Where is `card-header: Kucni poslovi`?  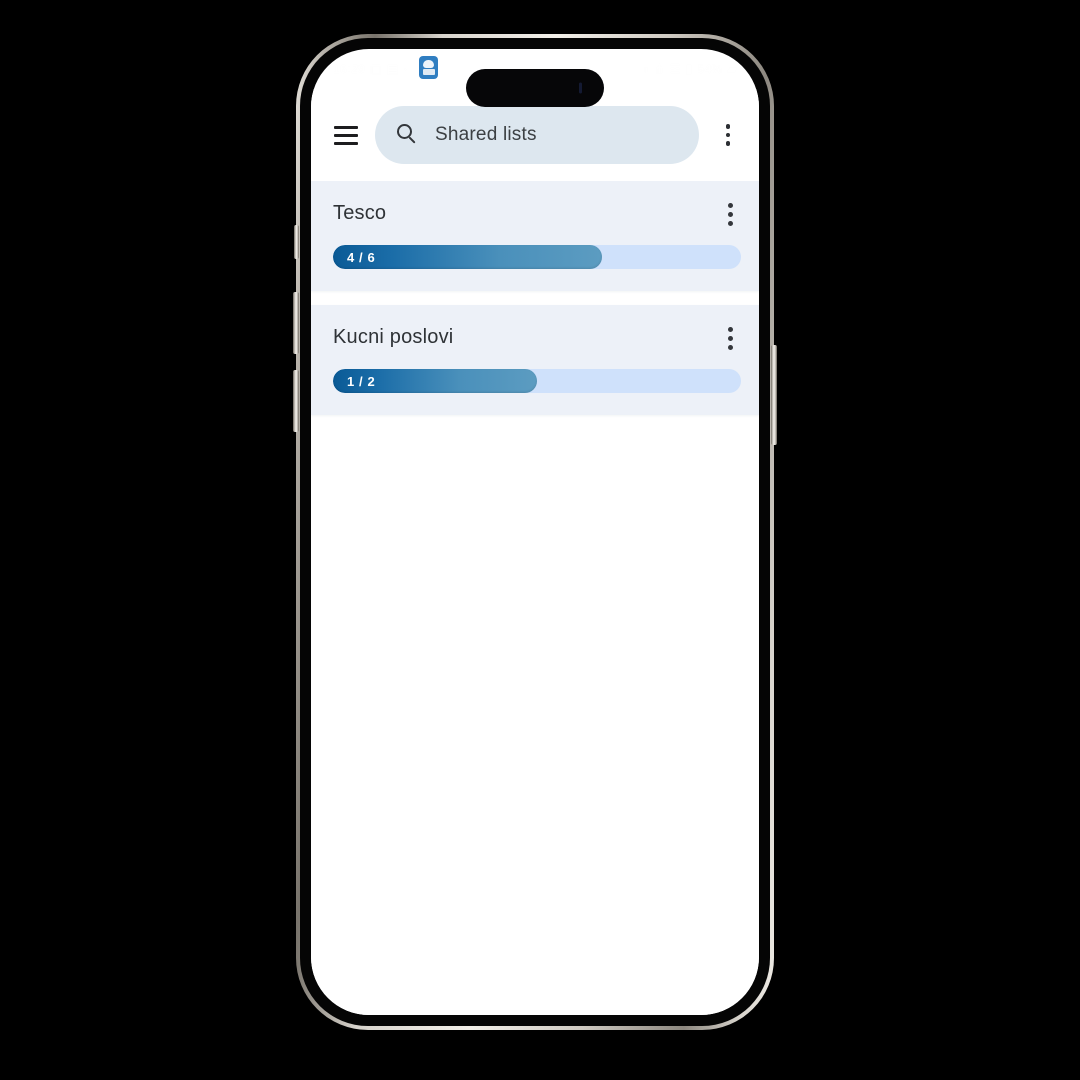 card-header: Kucni poslovi is located at coordinates (537, 339).